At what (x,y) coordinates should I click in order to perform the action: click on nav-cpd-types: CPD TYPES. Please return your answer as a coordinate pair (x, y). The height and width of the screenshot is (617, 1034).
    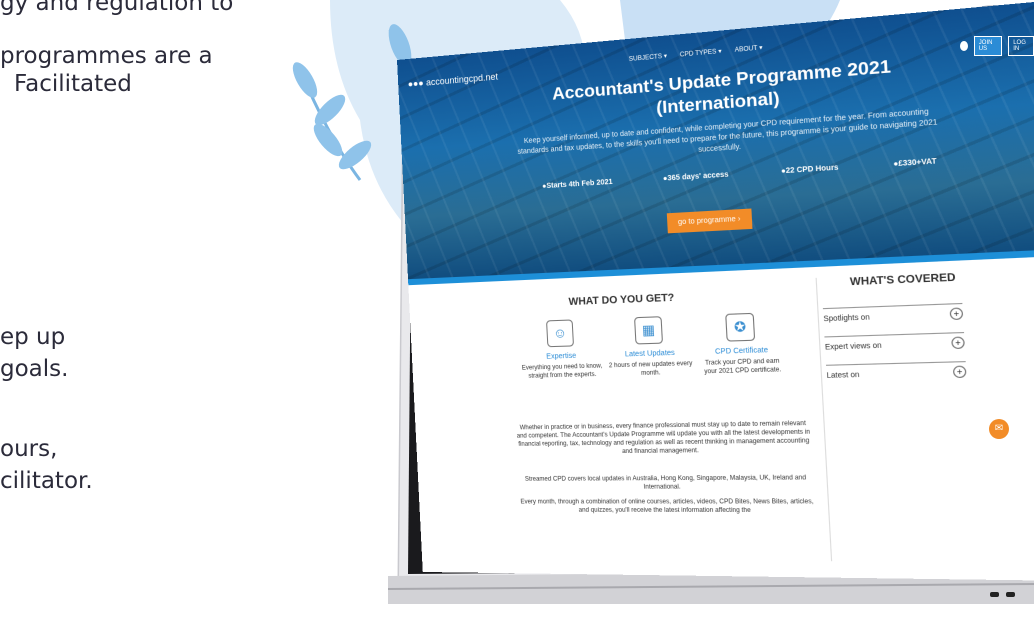
    Looking at the image, I should click on (701, 53).